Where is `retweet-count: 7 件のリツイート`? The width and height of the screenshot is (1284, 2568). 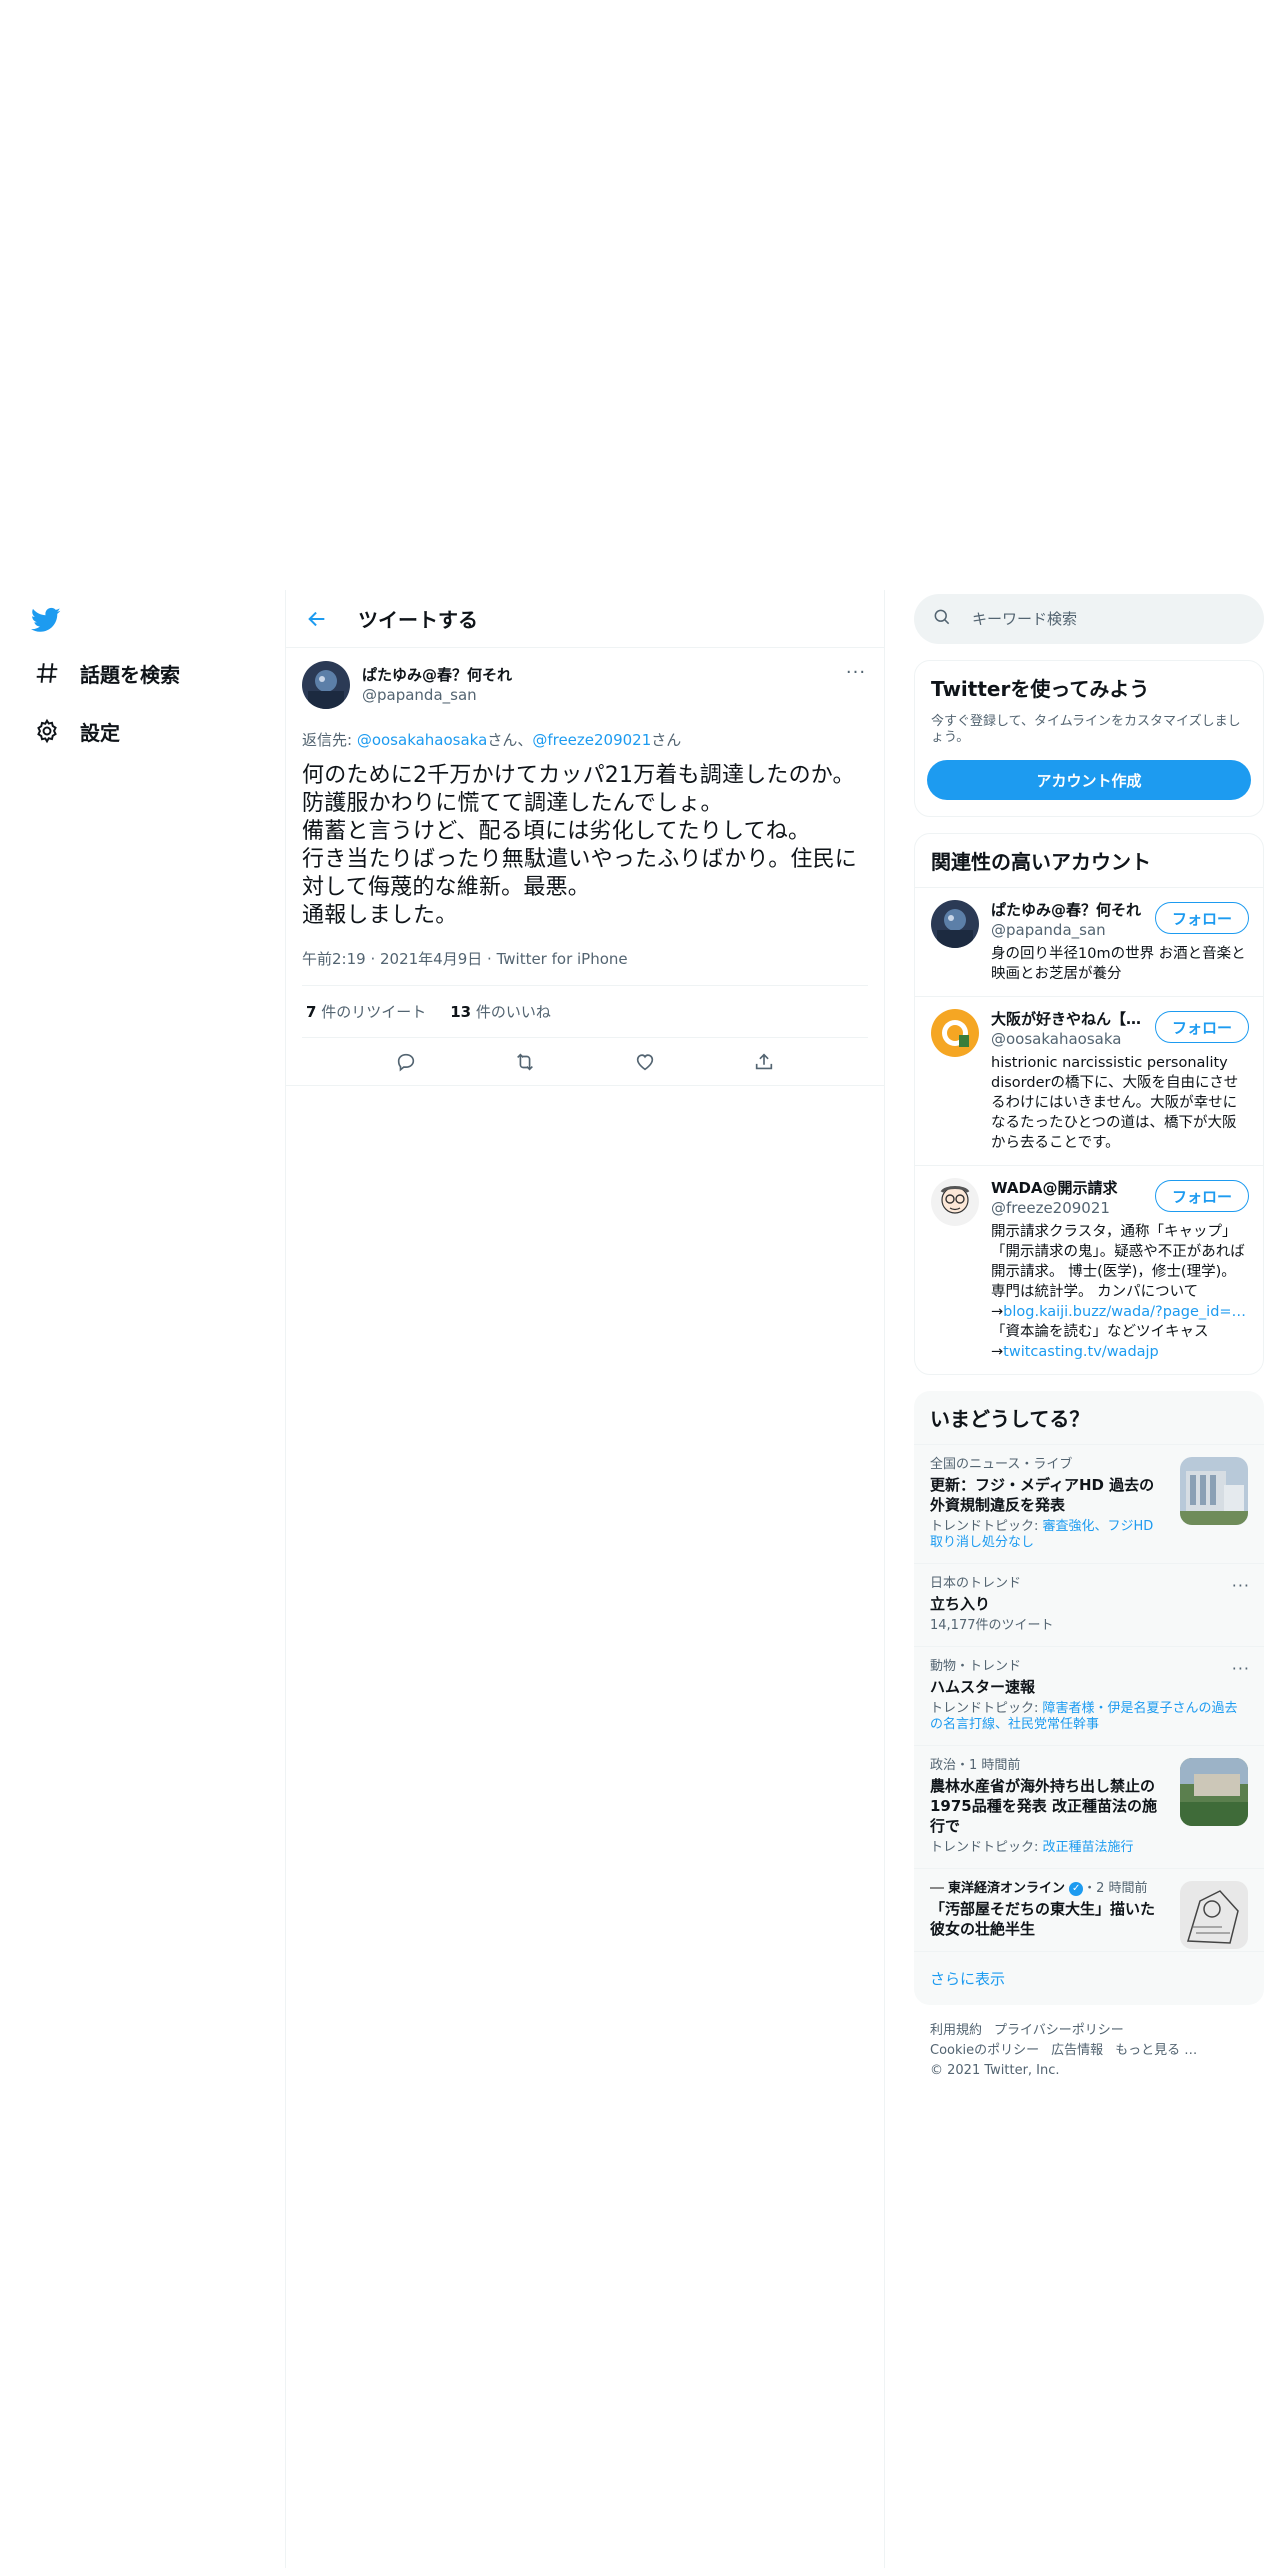
retweet-count: 7 件のリツイート is located at coordinates (366, 1011).